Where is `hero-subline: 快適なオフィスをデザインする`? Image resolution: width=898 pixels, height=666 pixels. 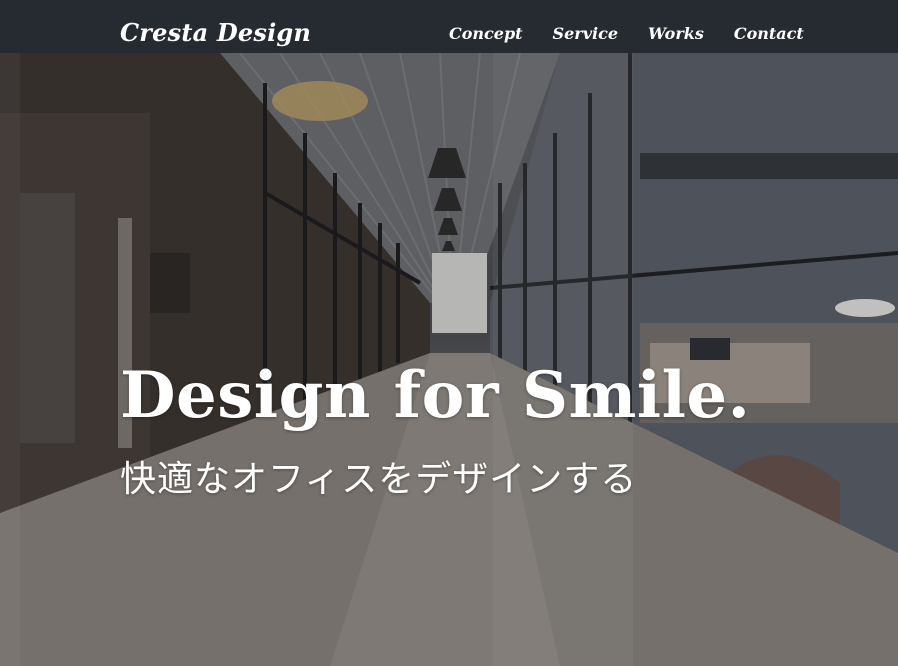
hero-subline: 快適なオフィスをデザインする is located at coordinates (379, 479).